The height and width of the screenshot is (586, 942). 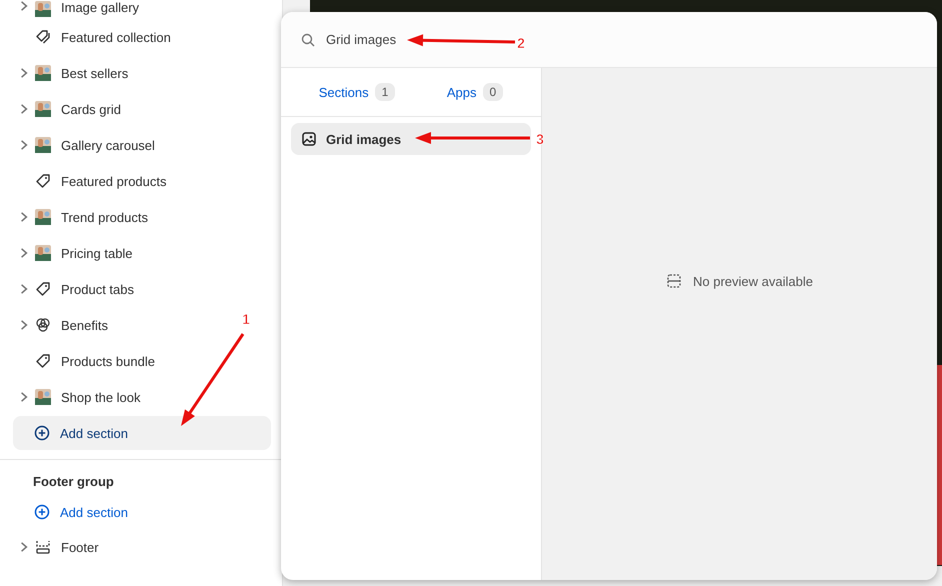 I want to click on tab: Sections 1, so click(x=357, y=92).